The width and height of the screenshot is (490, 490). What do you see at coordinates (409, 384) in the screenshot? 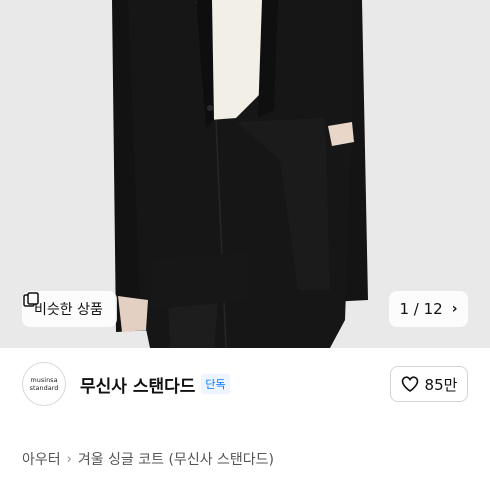
I see `heart-icon` at bounding box center [409, 384].